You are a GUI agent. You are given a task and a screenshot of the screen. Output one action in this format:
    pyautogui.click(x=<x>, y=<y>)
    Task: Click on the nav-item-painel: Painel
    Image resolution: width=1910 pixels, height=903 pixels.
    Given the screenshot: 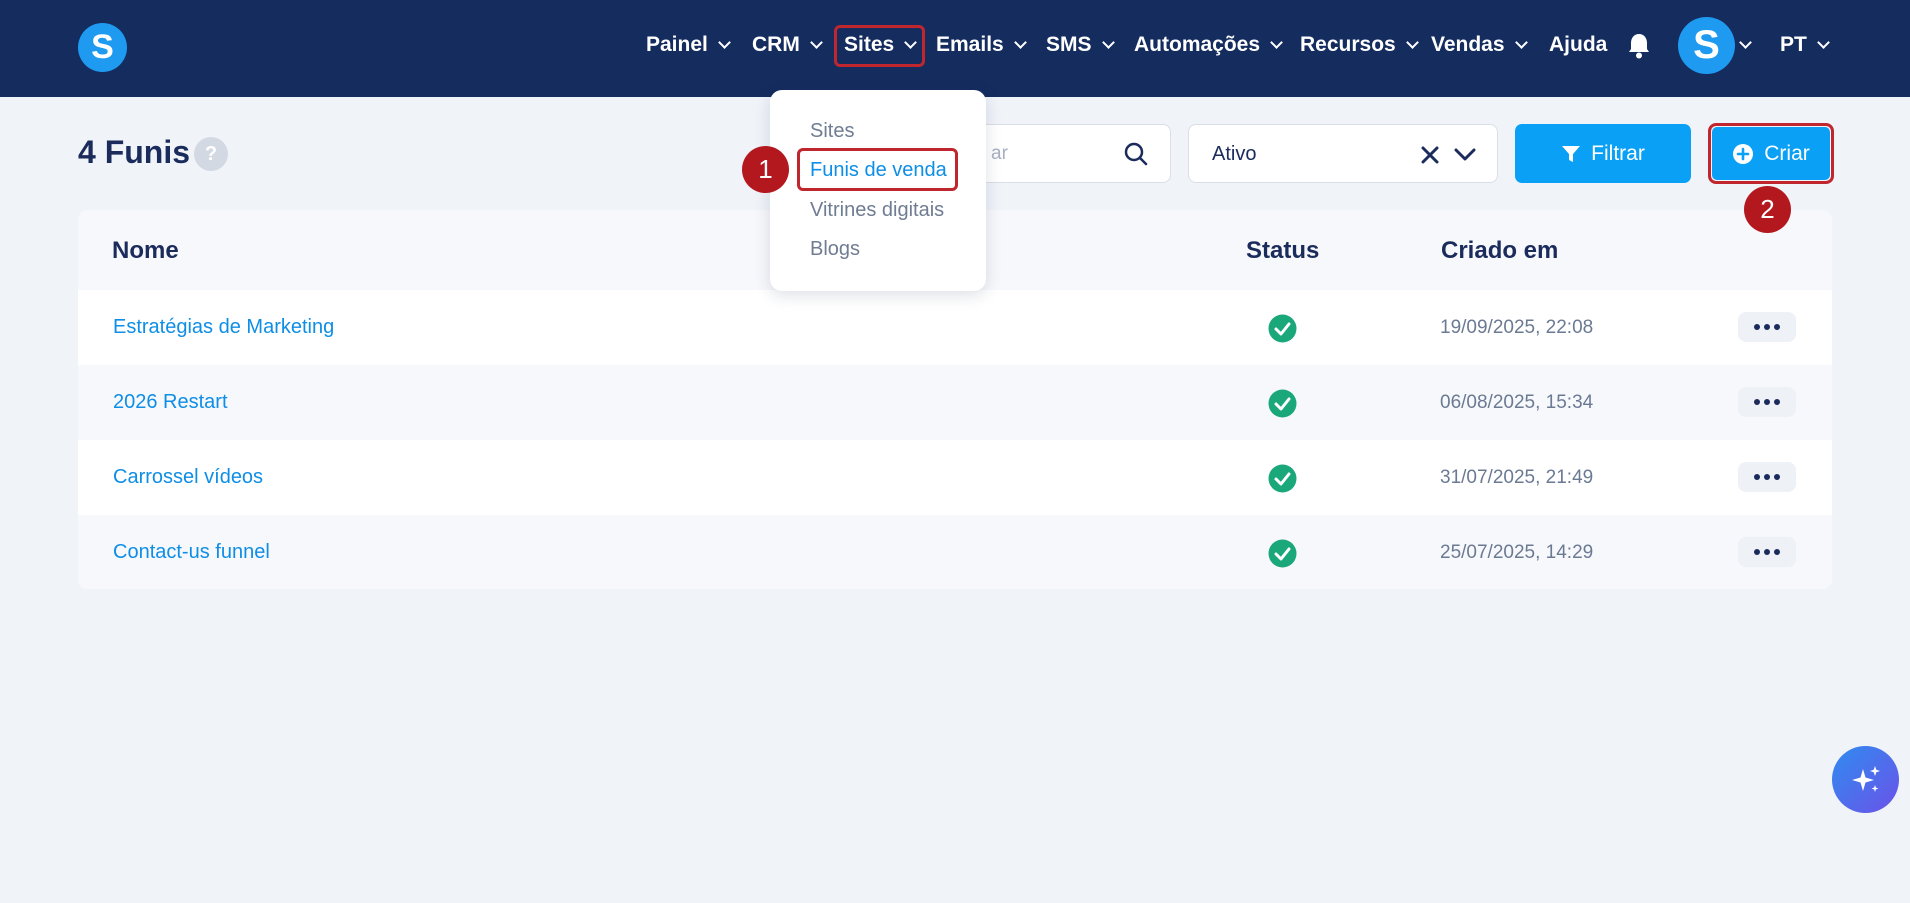 What is the action you would take?
    pyautogui.click(x=688, y=45)
    